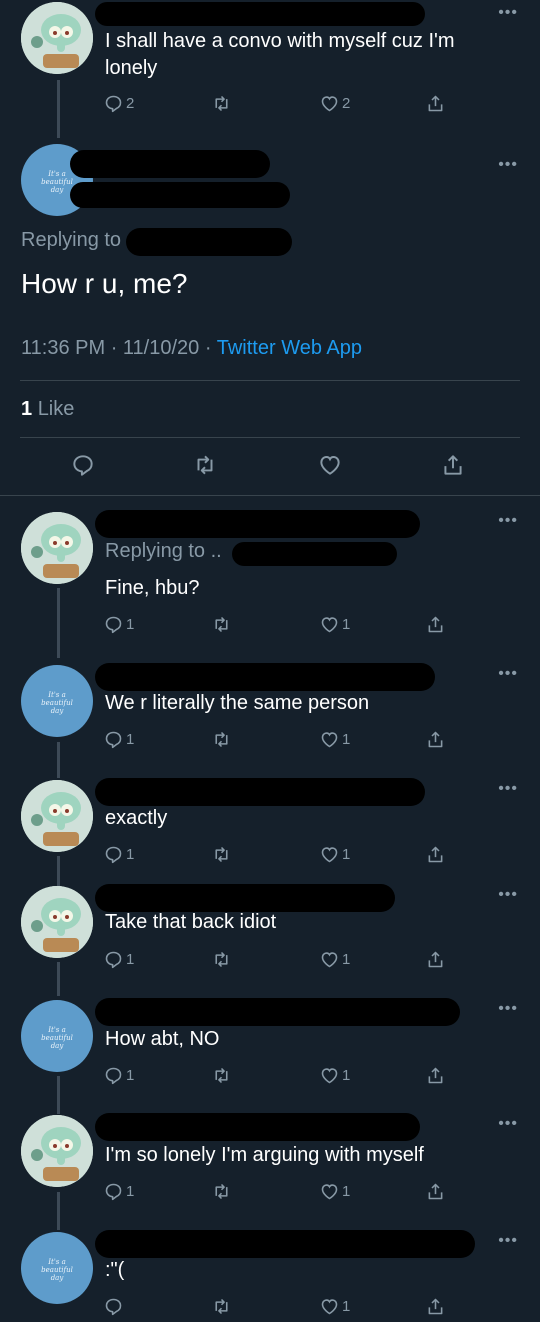 Image resolution: width=540 pixels, height=1322 pixels. I want to click on tweet-actions: 1, so click(283, 1306).